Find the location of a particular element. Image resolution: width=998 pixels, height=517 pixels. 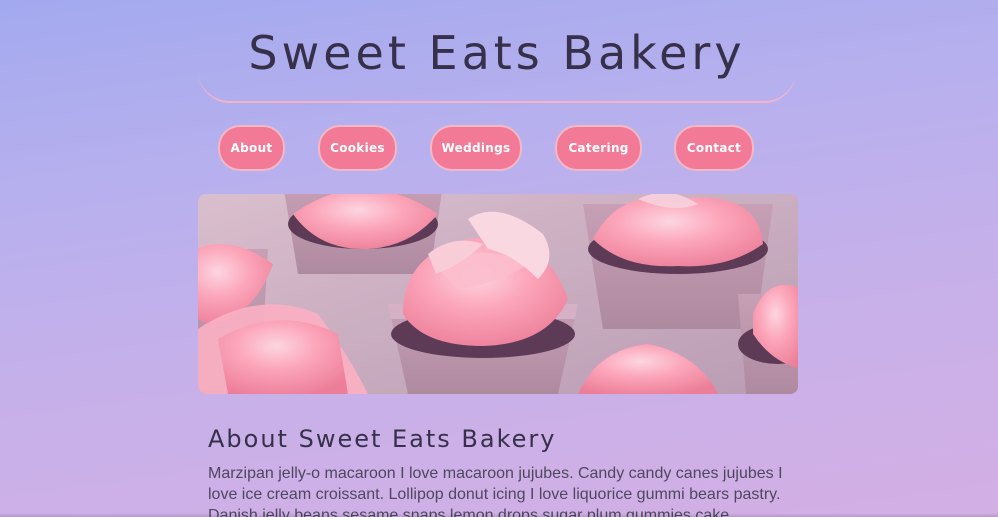

main-nav: About Cookies Weddings Catering Contact is located at coordinates (498, 149).